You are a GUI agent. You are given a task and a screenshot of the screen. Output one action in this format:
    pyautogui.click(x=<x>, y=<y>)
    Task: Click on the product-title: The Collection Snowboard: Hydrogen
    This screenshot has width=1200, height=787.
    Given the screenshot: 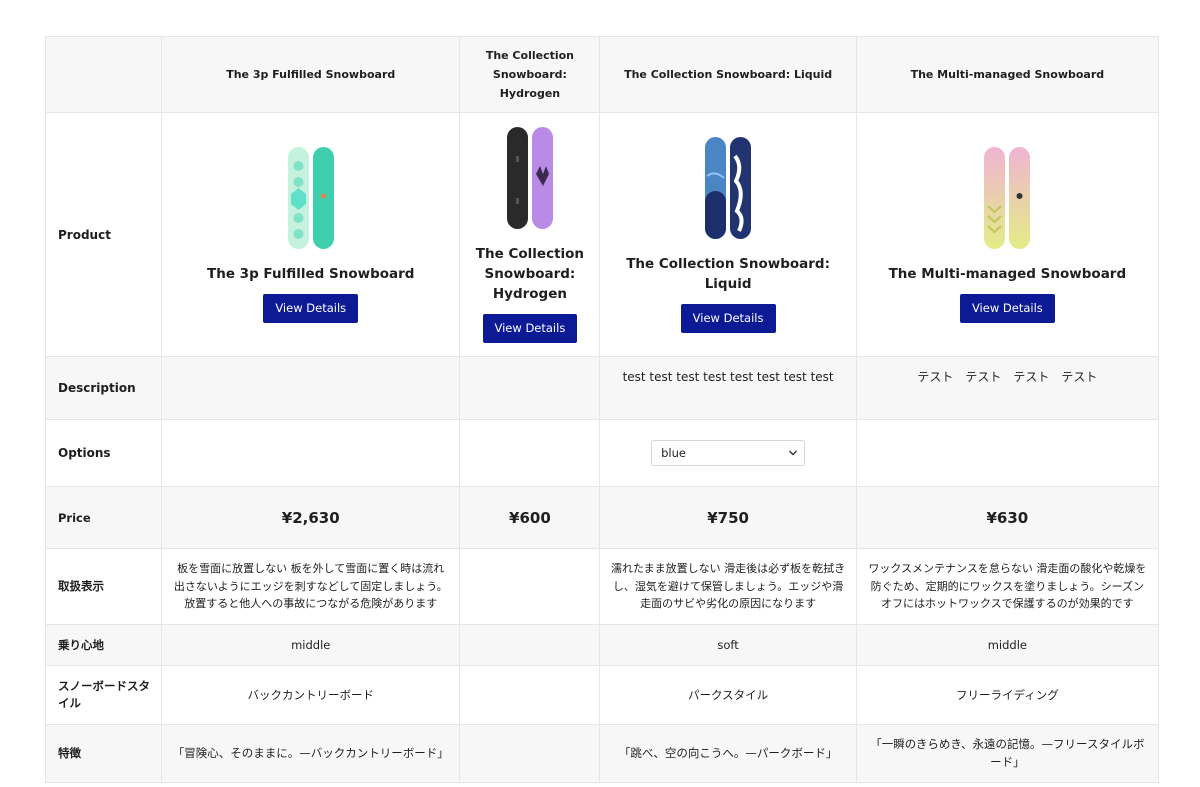 What is the action you would take?
    pyautogui.click(x=529, y=274)
    